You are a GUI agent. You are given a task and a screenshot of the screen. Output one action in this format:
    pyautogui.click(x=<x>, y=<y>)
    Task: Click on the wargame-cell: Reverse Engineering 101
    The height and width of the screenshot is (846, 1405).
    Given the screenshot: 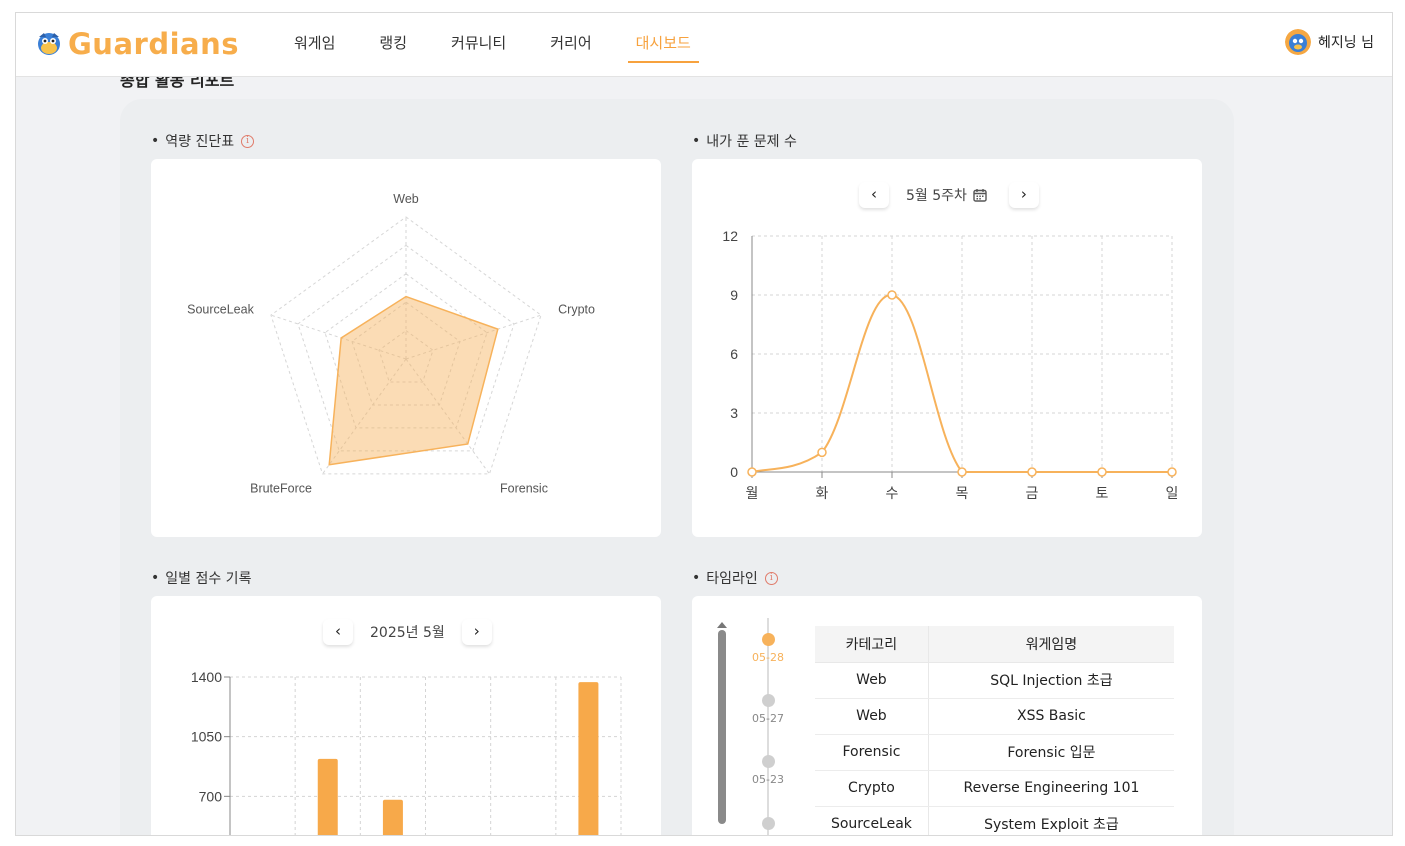 What is the action you would take?
    pyautogui.click(x=1050, y=788)
    